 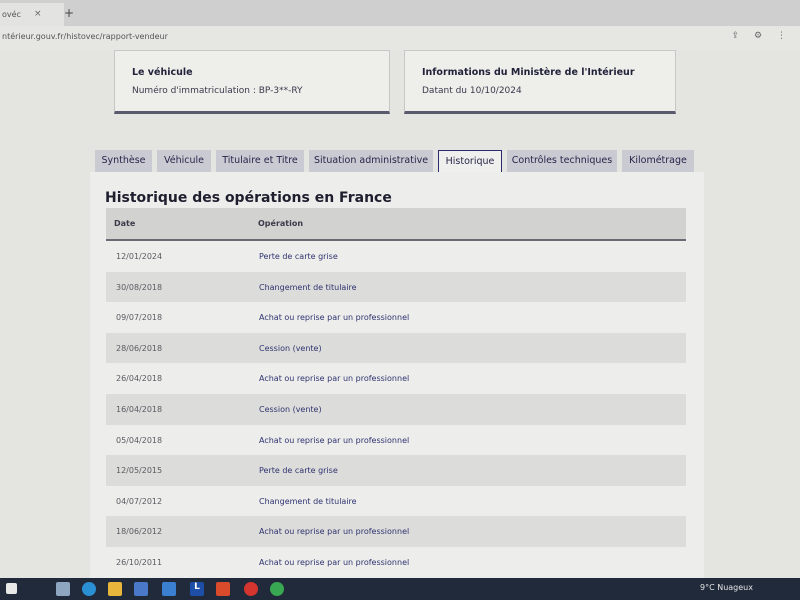 What do you see at coordinates (139, 532) in the screenshot?
I see `row-date: 18/06/2012` at bounding box center [139, 532].